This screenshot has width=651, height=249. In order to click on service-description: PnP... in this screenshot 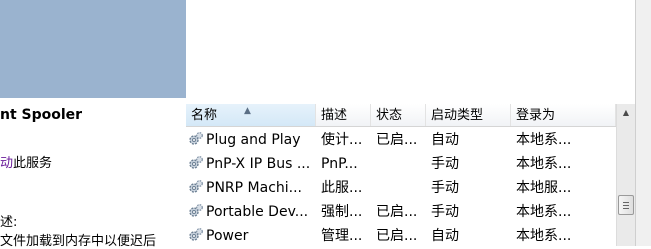, I will do `click(339, 164)`.